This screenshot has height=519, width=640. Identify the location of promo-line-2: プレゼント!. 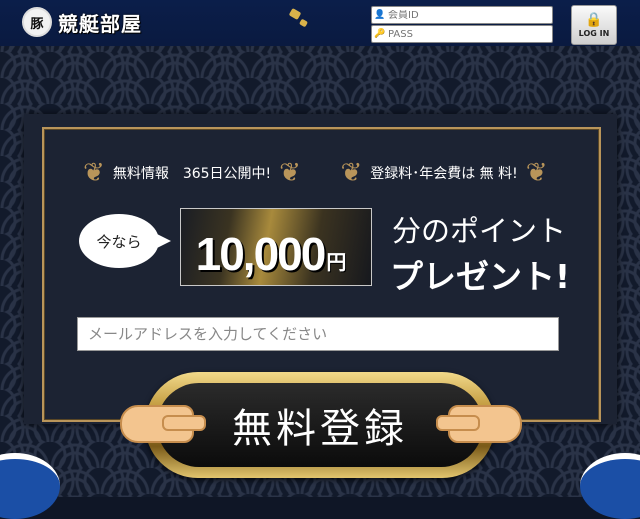
(480, 276).